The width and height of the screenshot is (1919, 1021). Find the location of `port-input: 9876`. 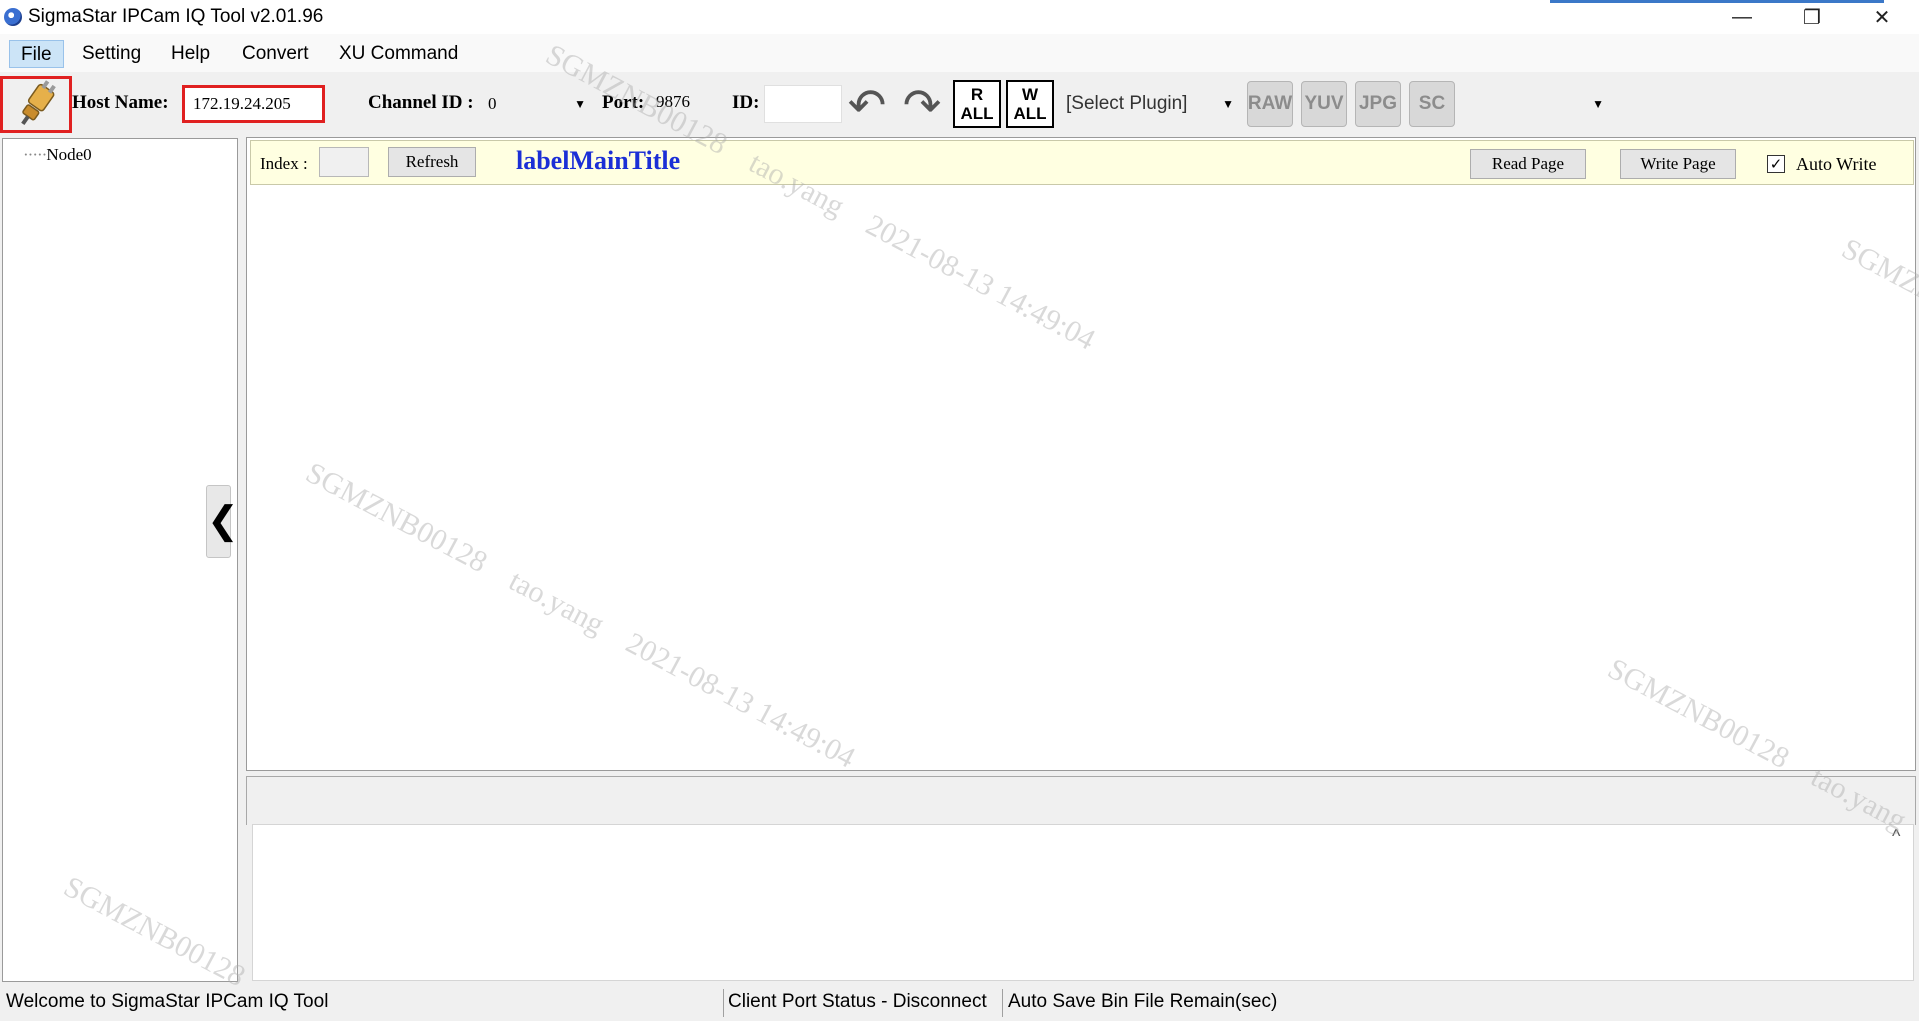

port-input: 9876 is located at coordinates (681, 104).